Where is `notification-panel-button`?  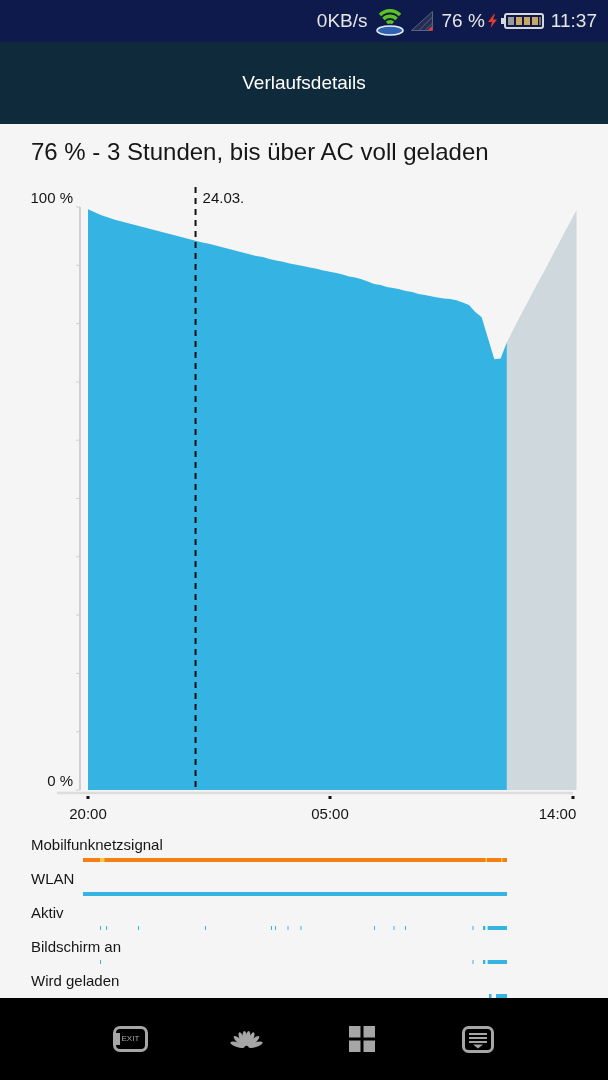
notification-panel-button is located at coordinates (478, 1039).